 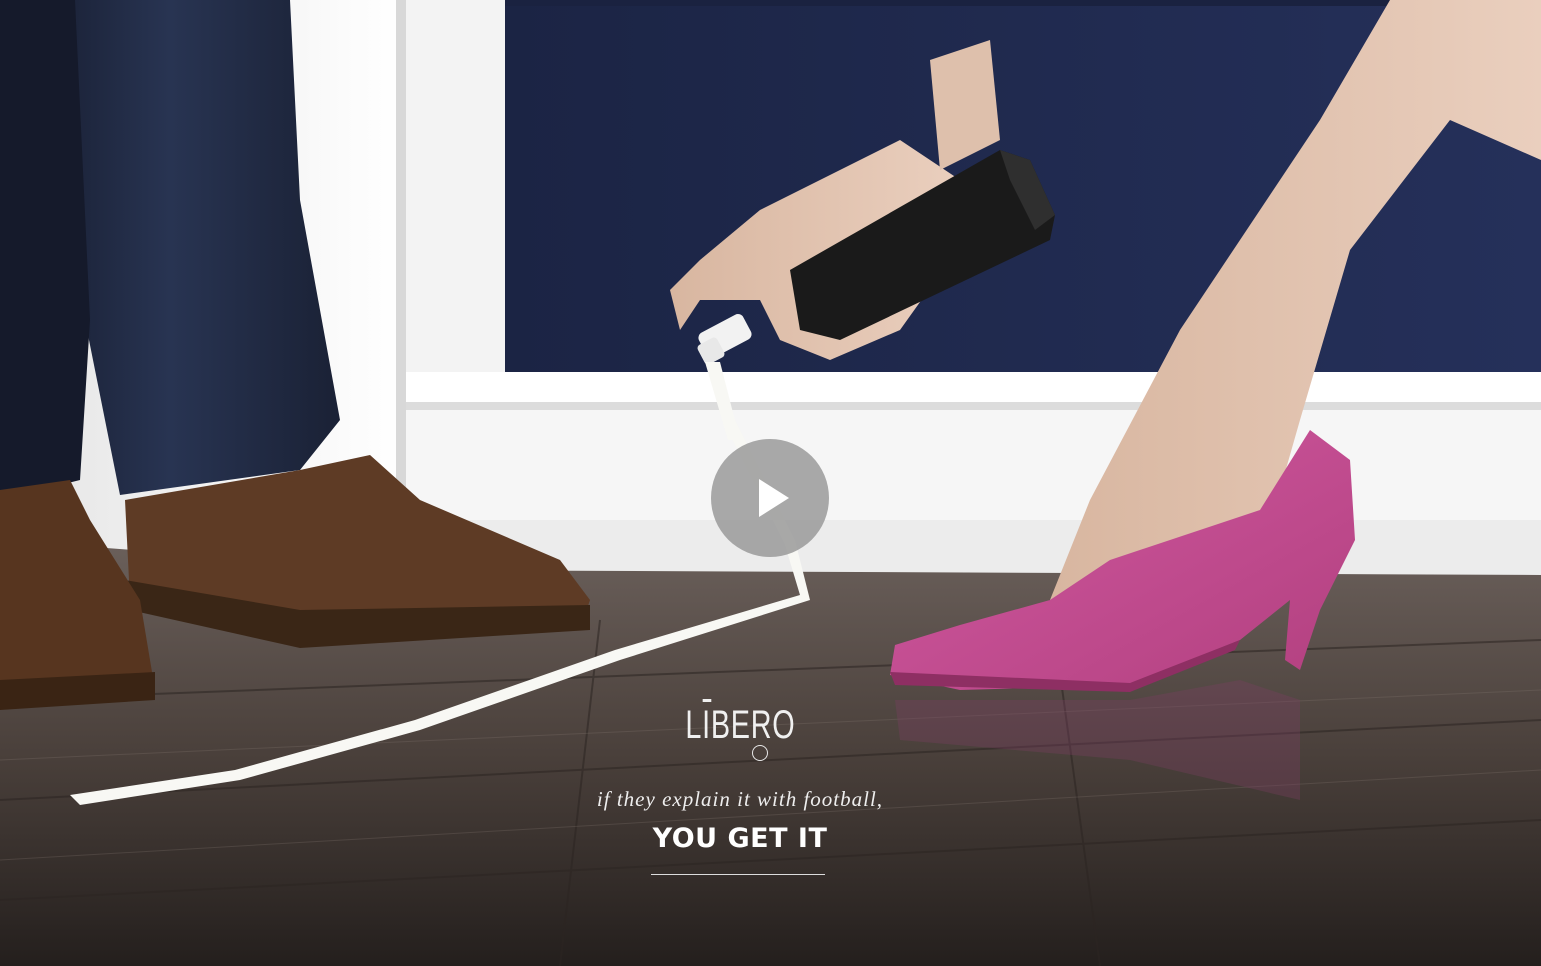 I want to click on brand-logo-text: LIBERO, so click(x=740, y=725).